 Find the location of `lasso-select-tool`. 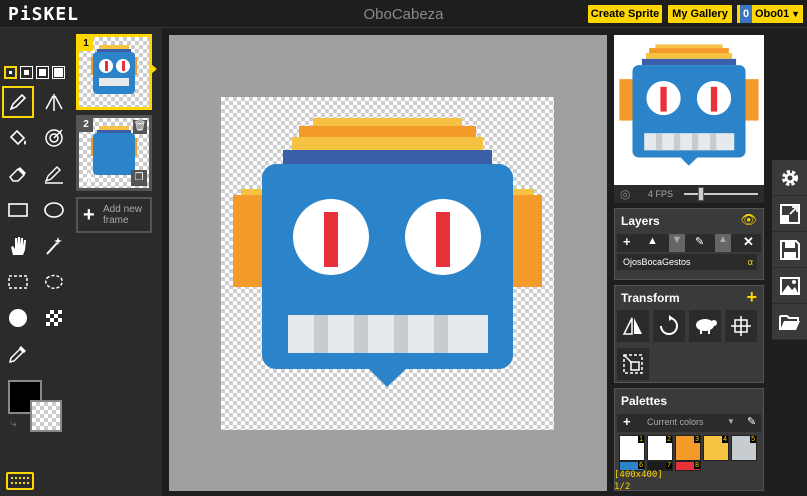

lasso-select-tool is located at coordinates (54, 282).